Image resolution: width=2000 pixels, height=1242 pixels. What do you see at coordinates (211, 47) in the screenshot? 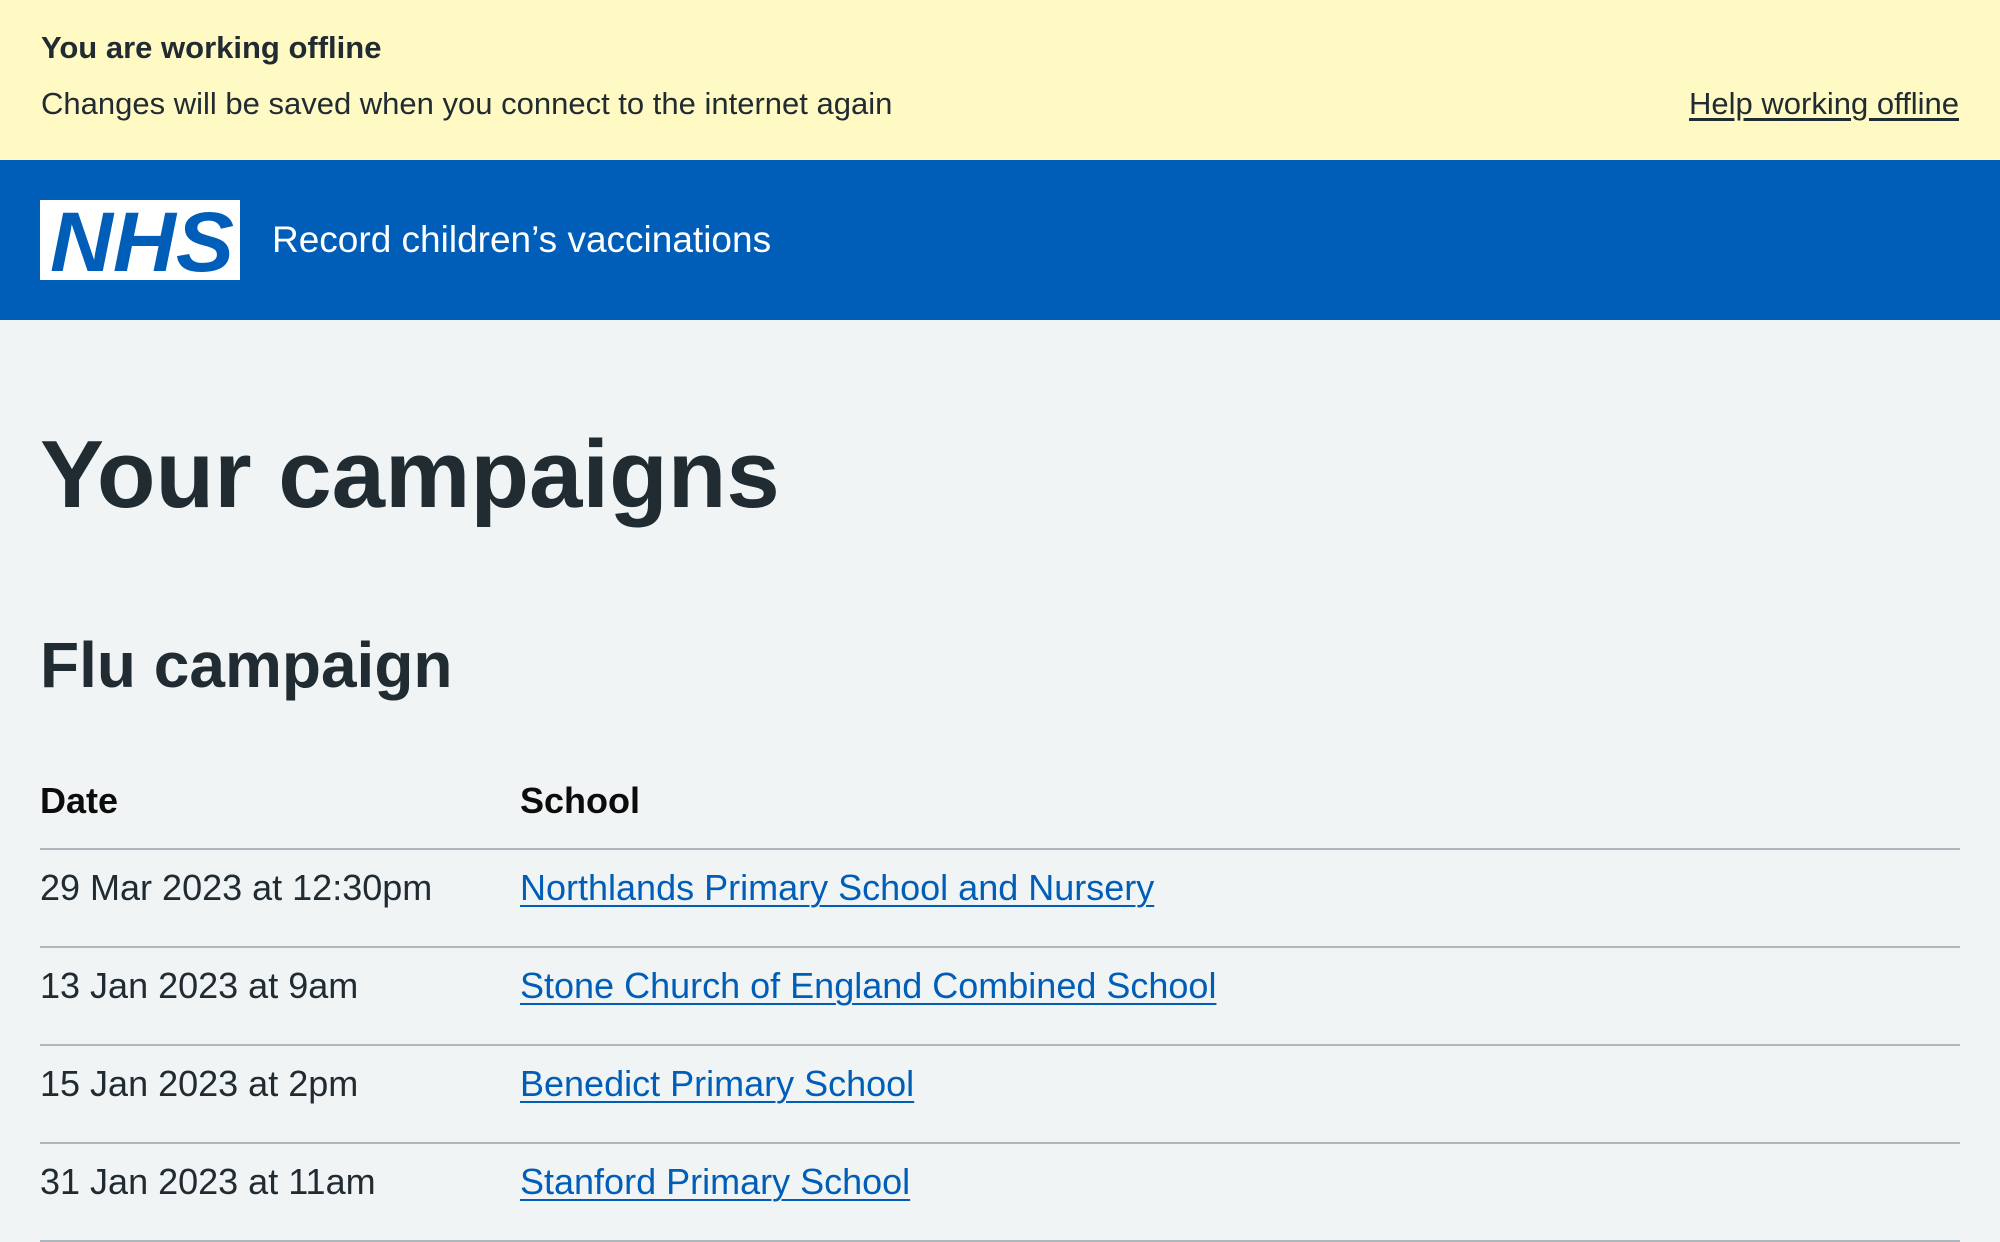
I see `offline-banner-title: You are working offline` at bounding box center [211, 47].